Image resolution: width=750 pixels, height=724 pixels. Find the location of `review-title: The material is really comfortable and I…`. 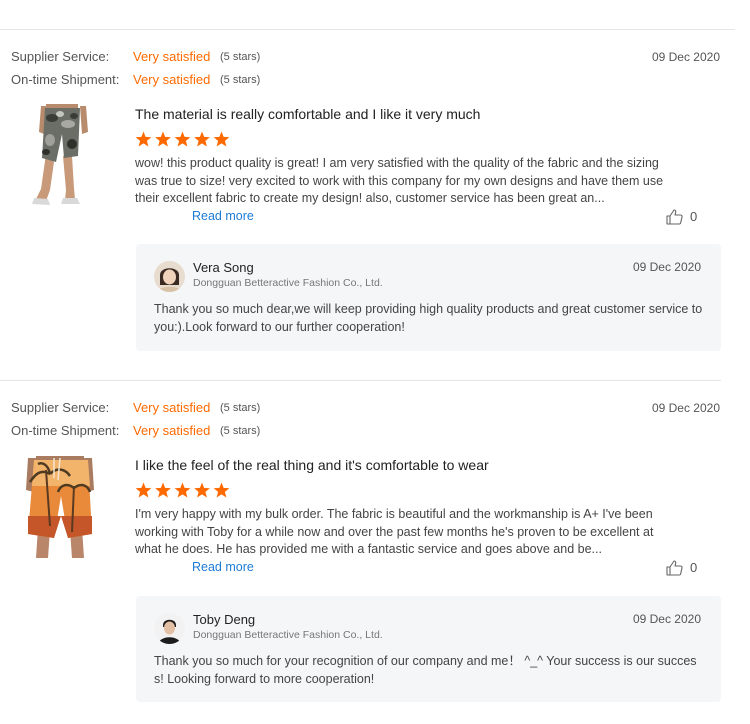

review-title: The material is really comfortable and I… is located at coordinates (308, 114).